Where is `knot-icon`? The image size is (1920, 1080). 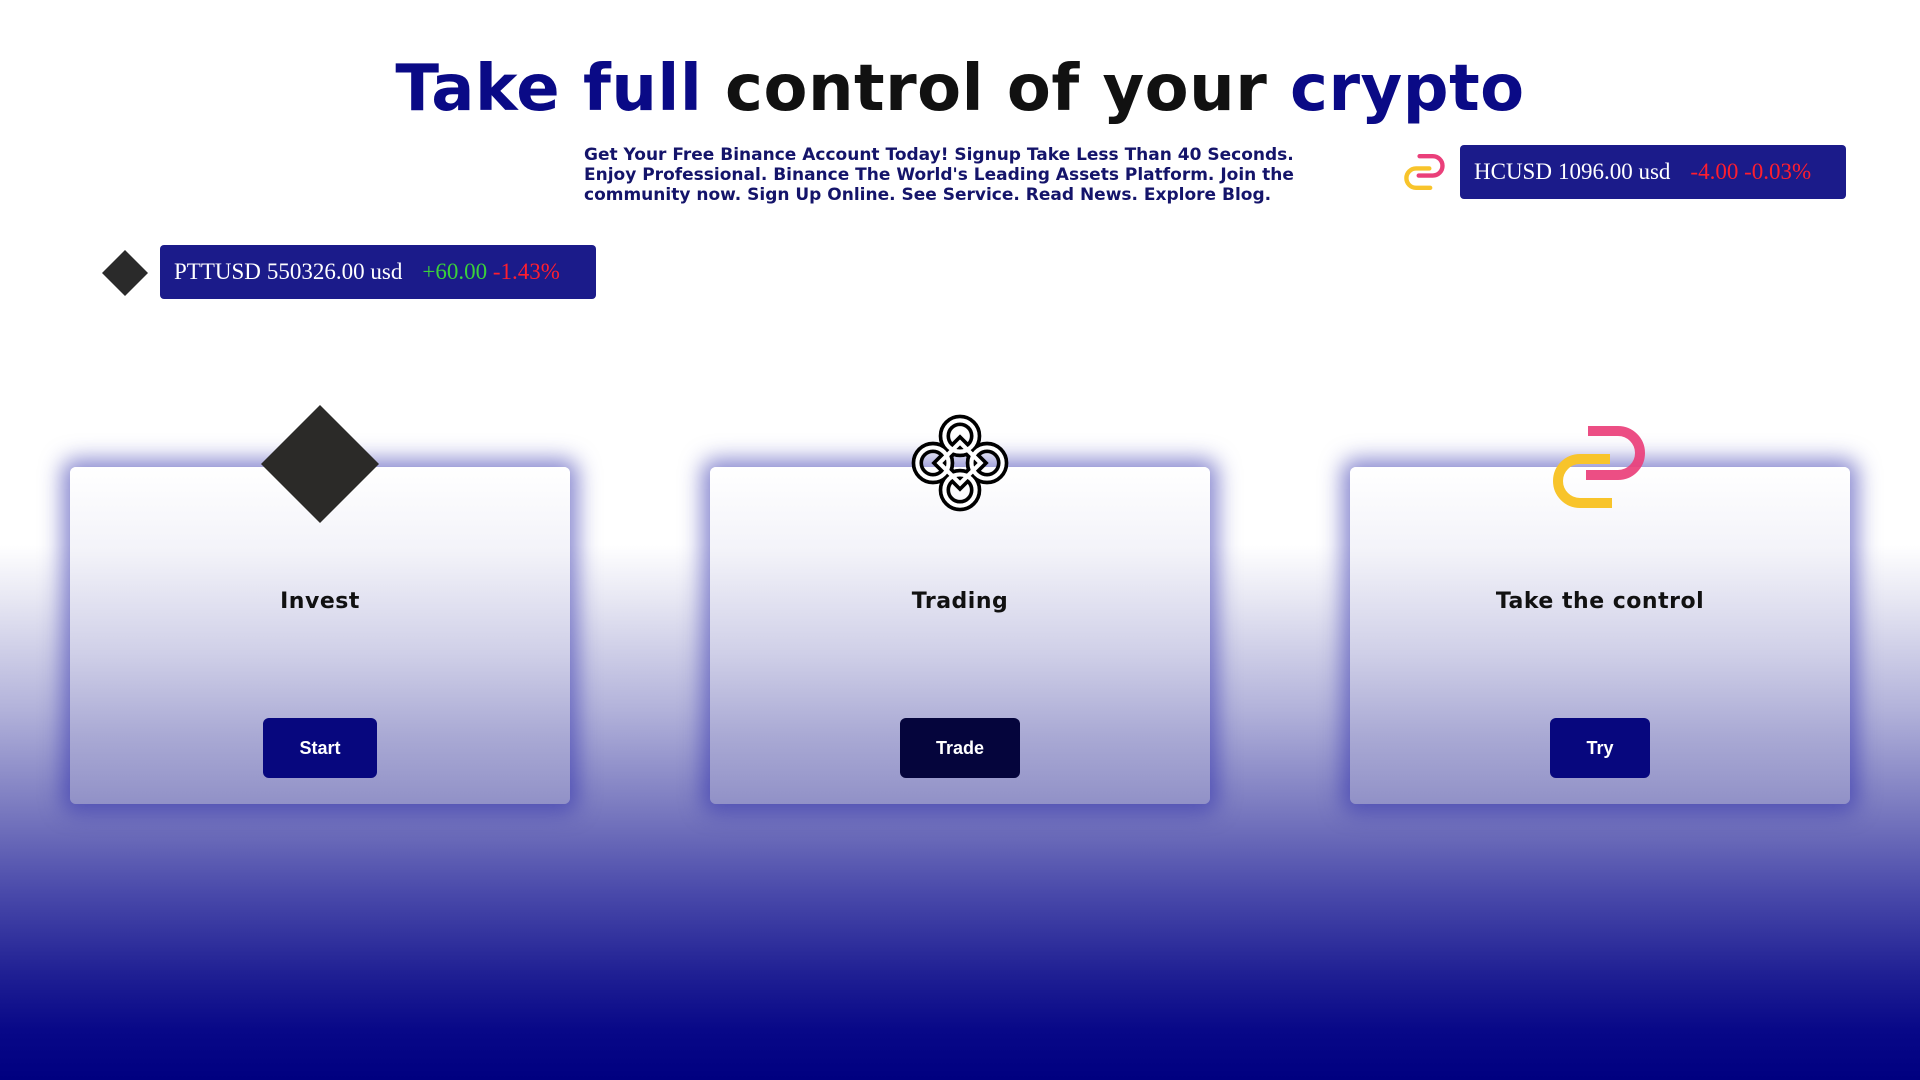
knot-icon is located at coordinates (960, 463).